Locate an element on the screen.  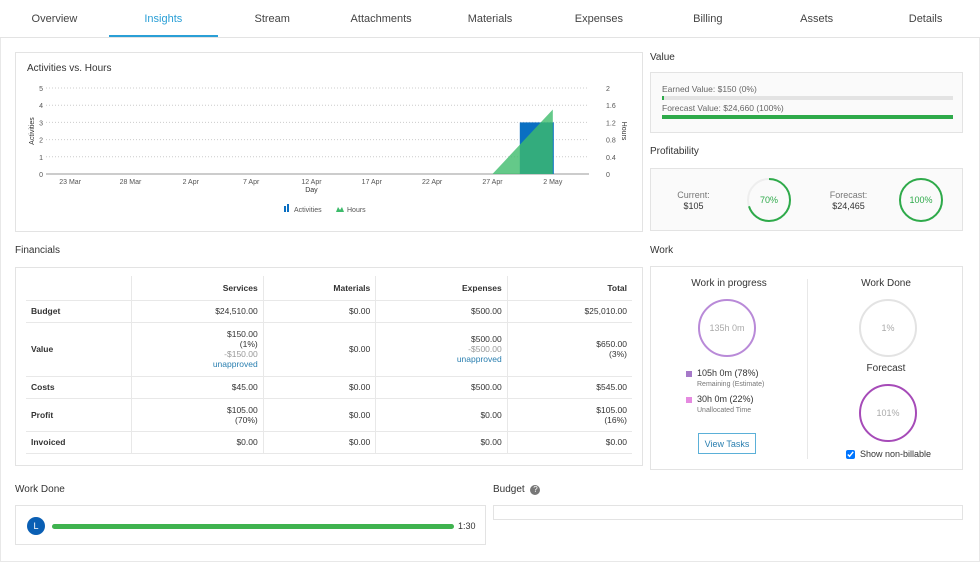
forecast-pct: 100% is located at coordinates (920, 200).